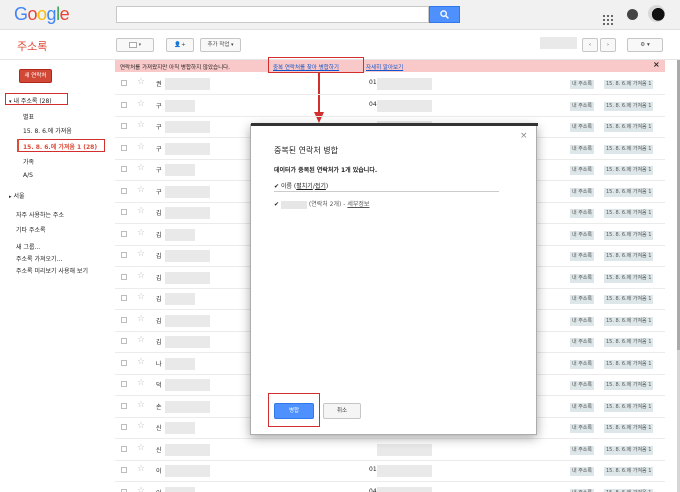 The width and height of the screenshot is (680, 492). Describe the element at coordinates (42, 14) in the screenshot. I see `google-logo: Google` at that location.